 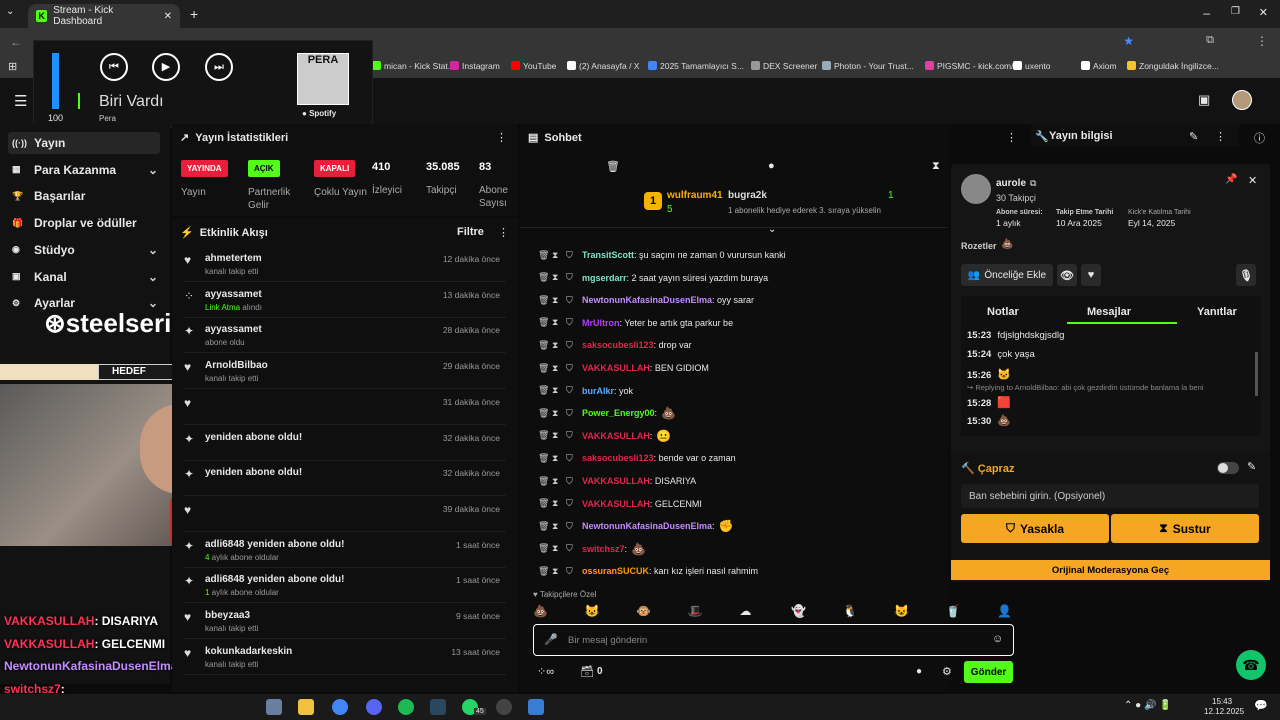 What do you see at coordinates (345, 445) in the screenshot?
I see `activity-item: ✦ yeniden abone oldu! 32 dakika önce` at bounding box center [345, 445].